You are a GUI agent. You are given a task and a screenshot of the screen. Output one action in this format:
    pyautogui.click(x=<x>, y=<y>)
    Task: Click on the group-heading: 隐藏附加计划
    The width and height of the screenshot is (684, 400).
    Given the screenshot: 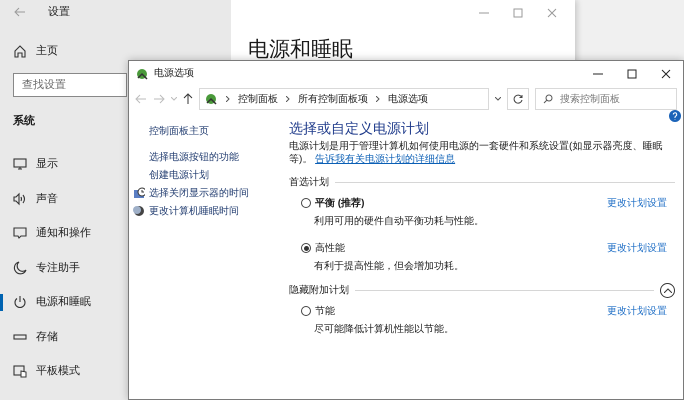 What is the action you would take?
    pyautogui.click(x=319, y=291)
    